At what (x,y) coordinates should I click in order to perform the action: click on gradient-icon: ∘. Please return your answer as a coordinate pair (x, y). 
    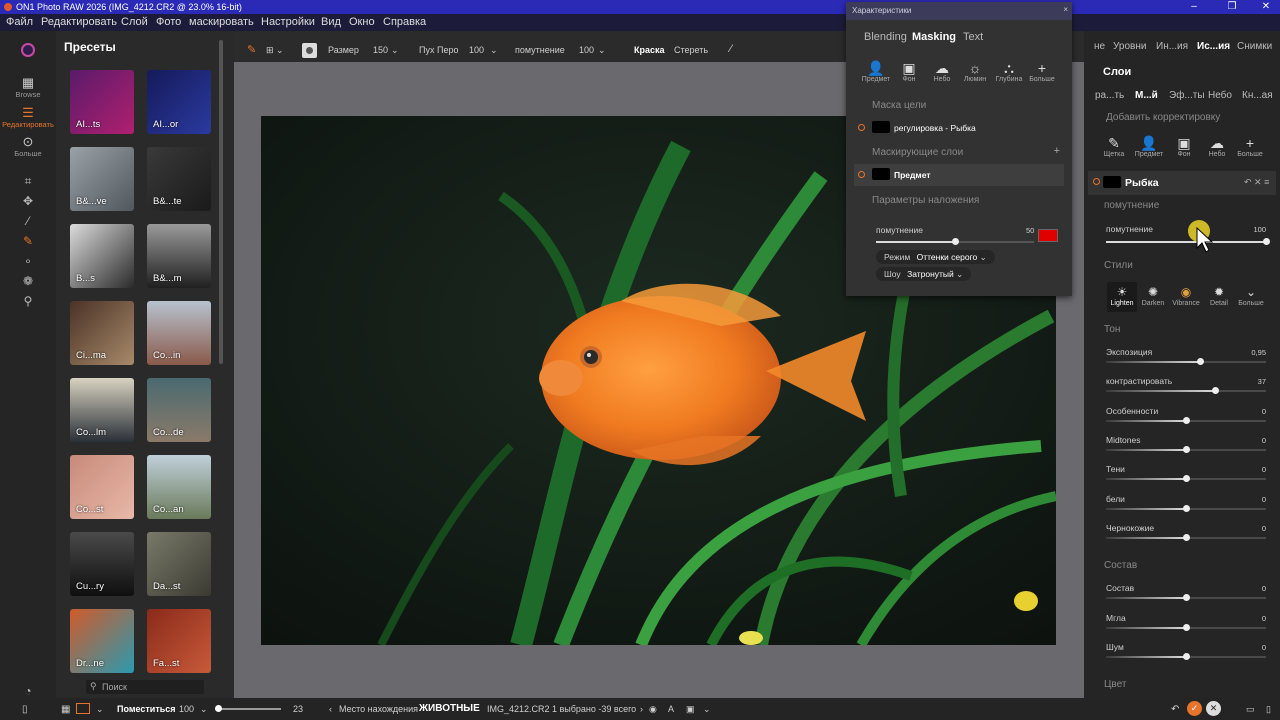
    Looking at the image, I should click on (28, 261).